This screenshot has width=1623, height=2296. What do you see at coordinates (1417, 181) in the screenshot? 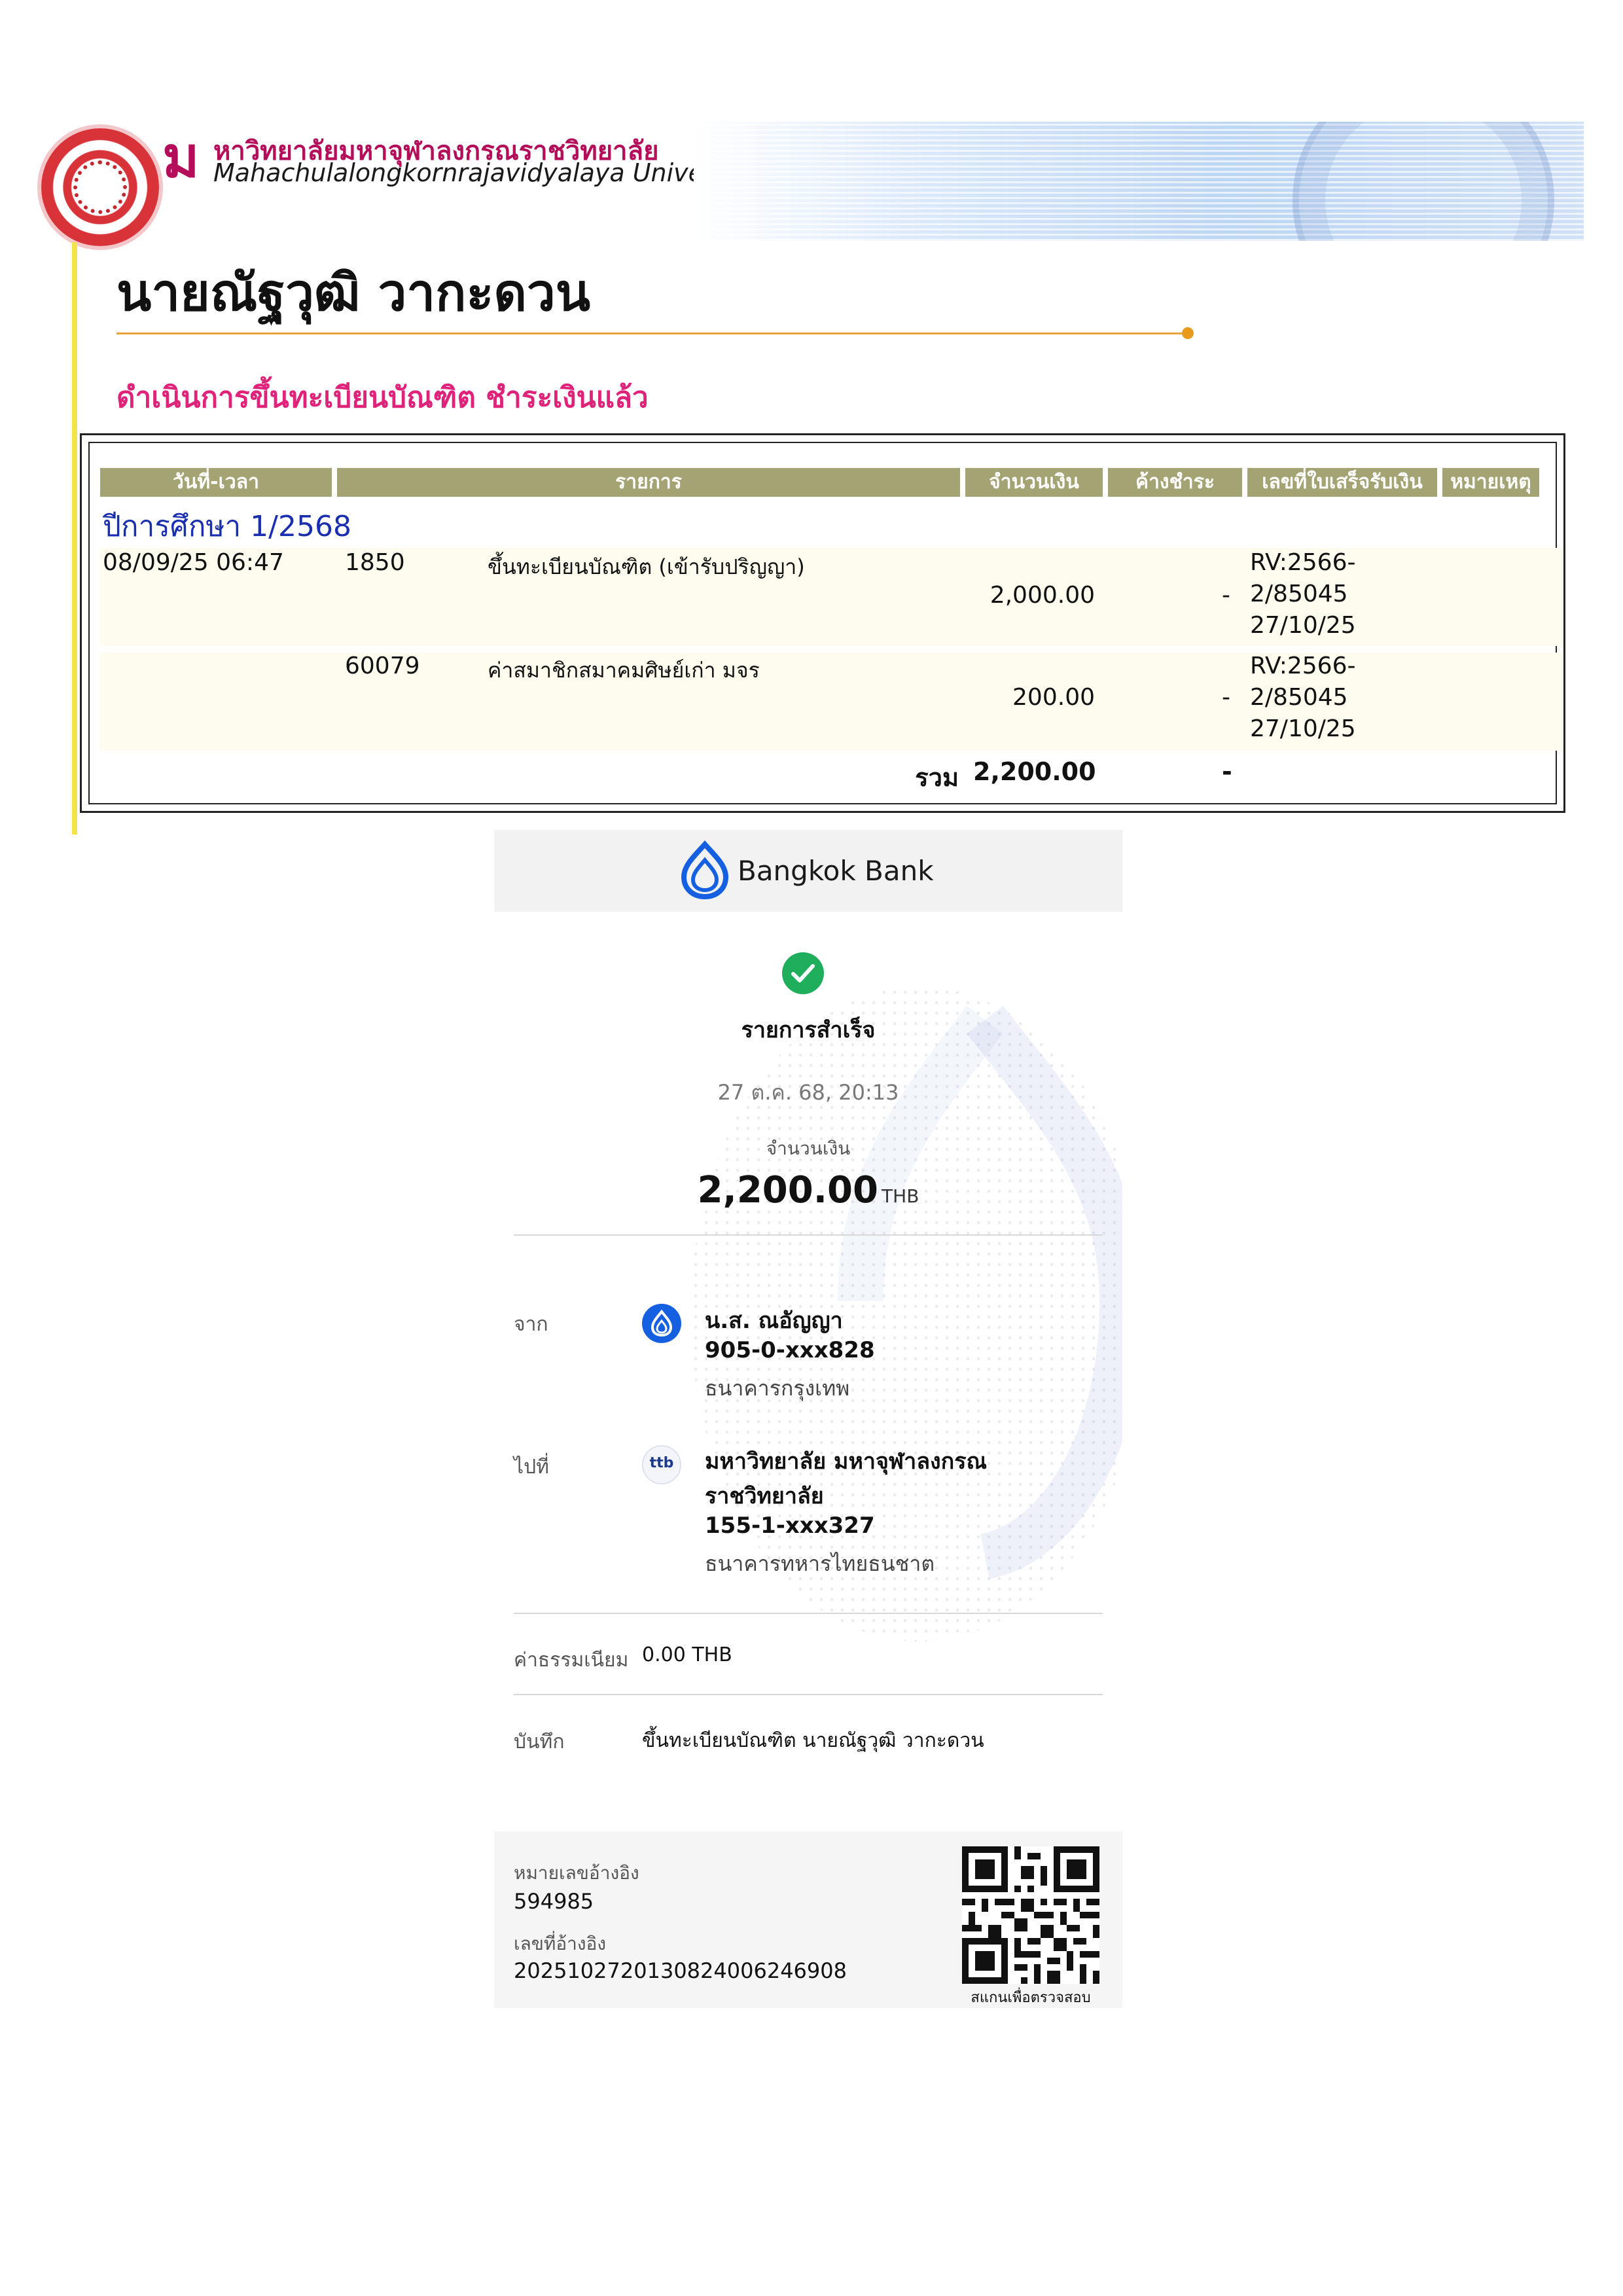
I see `banner-emblem-icon` at bounding box center [1417, 181].